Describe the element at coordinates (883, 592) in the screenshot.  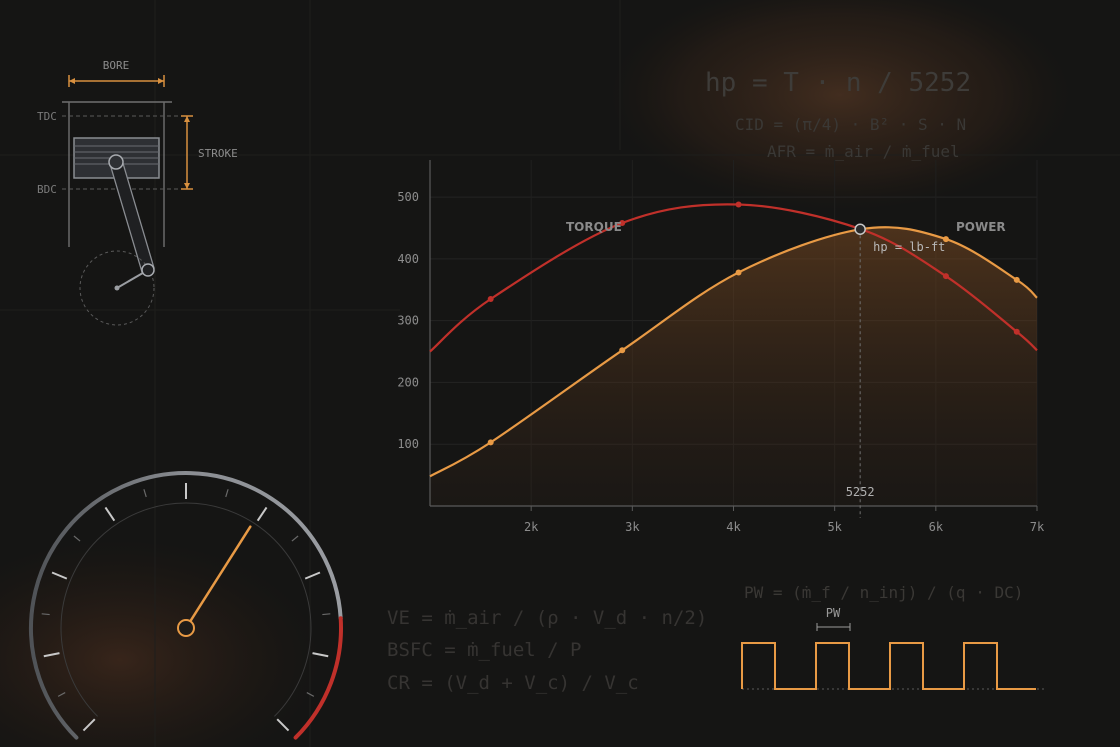
I see `formula-pw: PW = (ṁ_f / n_inj) / (q · DC)` at that location.